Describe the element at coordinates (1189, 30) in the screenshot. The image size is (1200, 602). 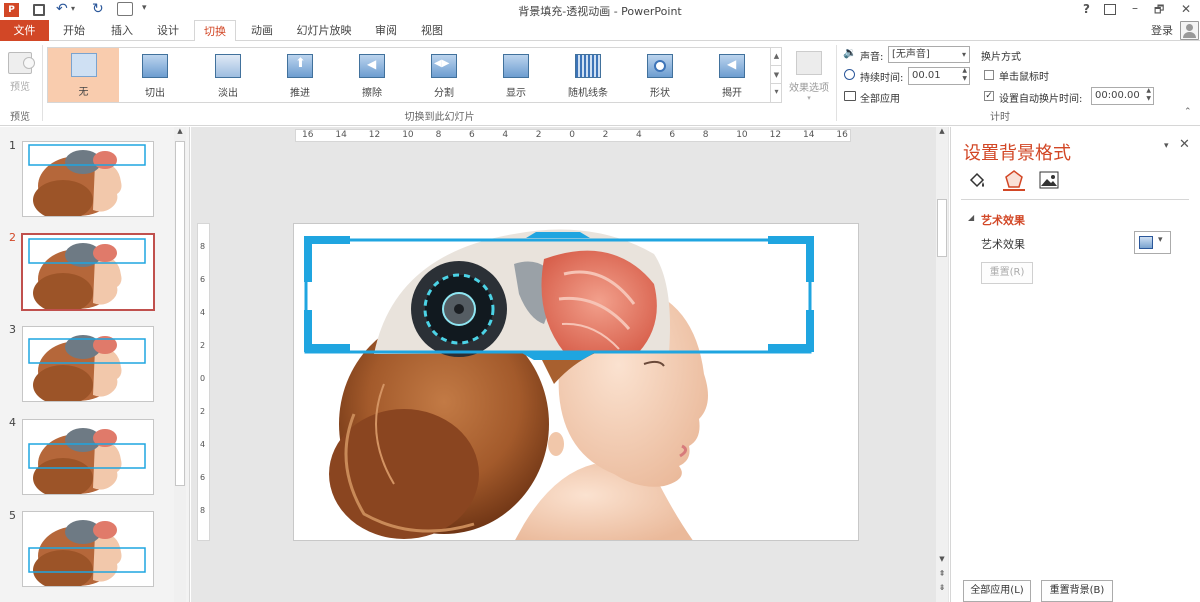
I see `avatar` at that location.